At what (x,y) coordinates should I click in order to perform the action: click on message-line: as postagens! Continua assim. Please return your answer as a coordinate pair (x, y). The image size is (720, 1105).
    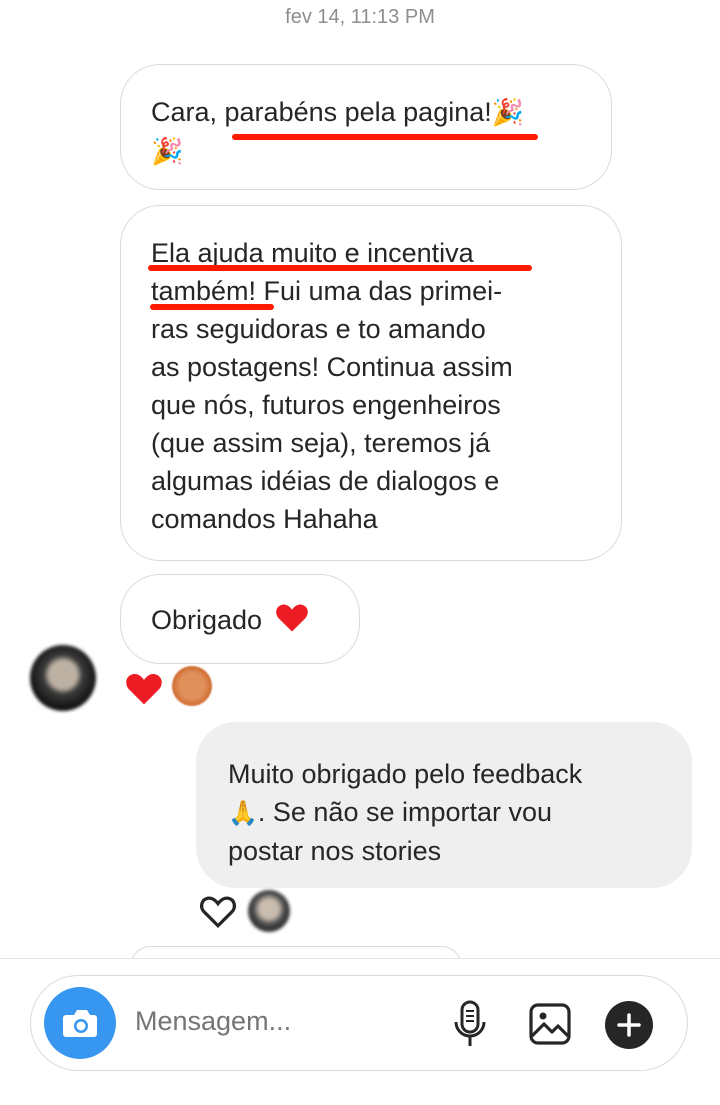
    Looking at the image, I should click on (332, 367).